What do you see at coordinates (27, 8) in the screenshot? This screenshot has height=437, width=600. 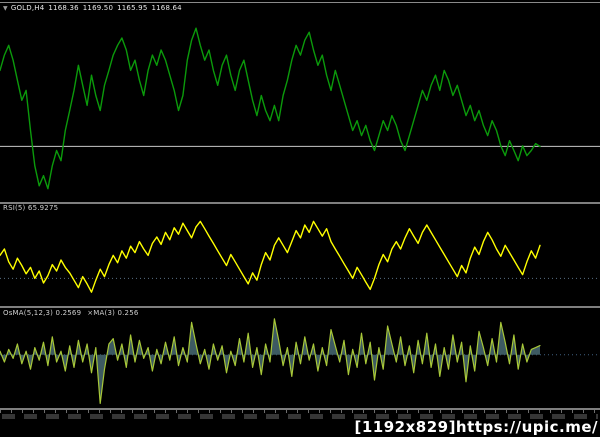 I see `symbol-label: GOLD,H4` at bounding box center [27, 8].